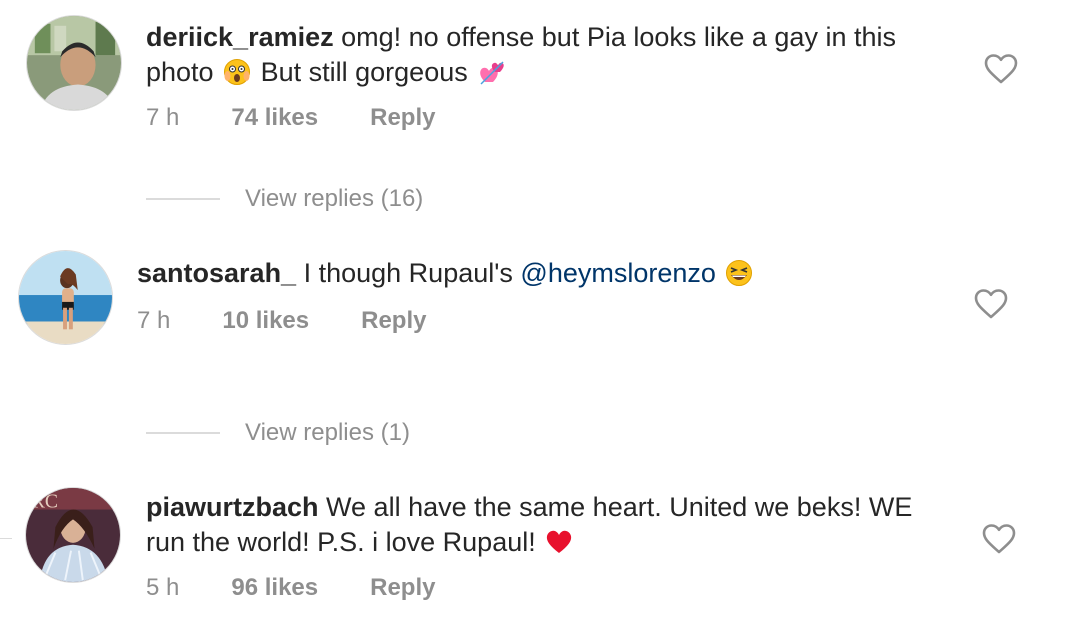  What do you see at coordinates (327, 432) in the screenshot?
I see `view-replies-label: View replies (1)` at bounding box center [327, 432].